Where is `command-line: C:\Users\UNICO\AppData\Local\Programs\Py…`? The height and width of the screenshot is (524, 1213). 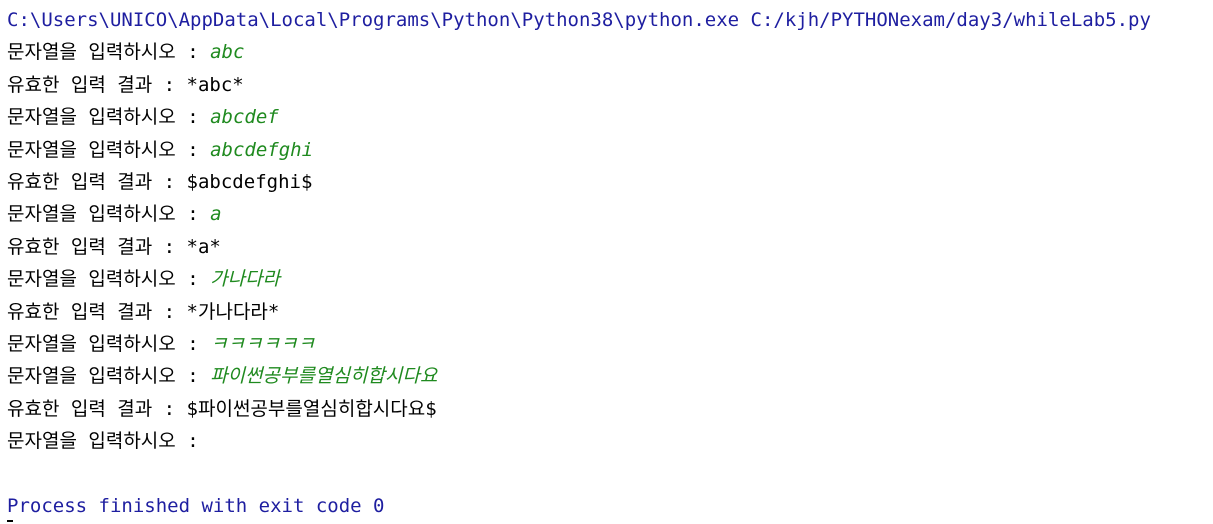 command-line: C:\Users\UNICO\AppData\Local\Programs\Py… is located at coordinates (579, 20).